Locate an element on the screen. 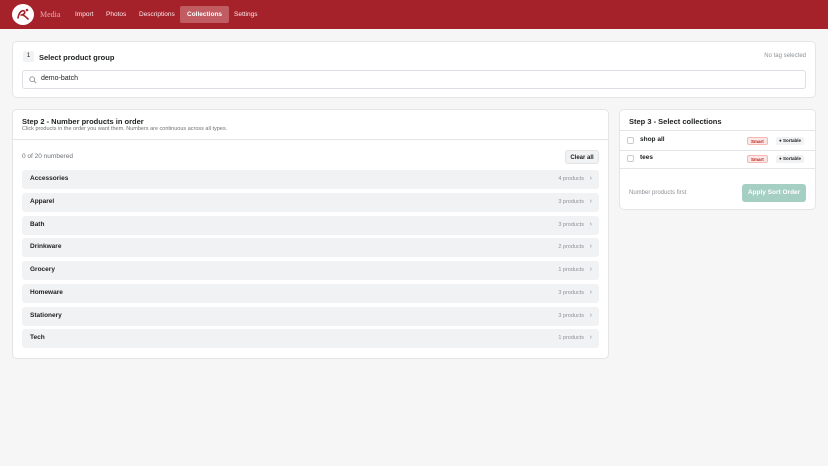 Image resolution: width=828 pixels, height=466 pixels. collection-name: tees is located at coordinates (647, 157).